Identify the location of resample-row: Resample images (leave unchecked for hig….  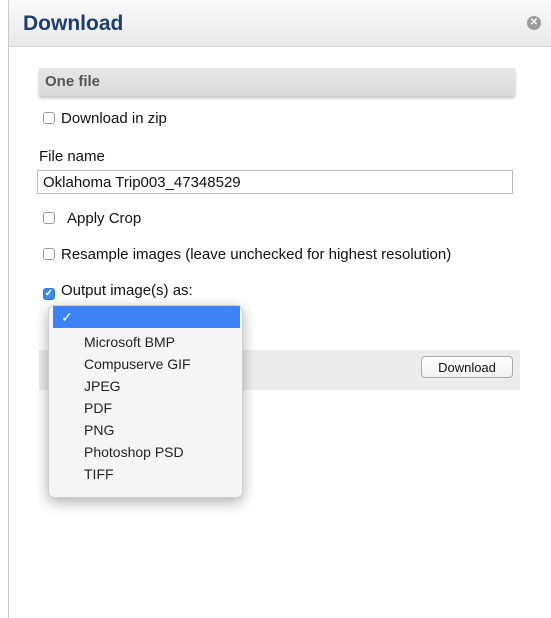
(247, 254).